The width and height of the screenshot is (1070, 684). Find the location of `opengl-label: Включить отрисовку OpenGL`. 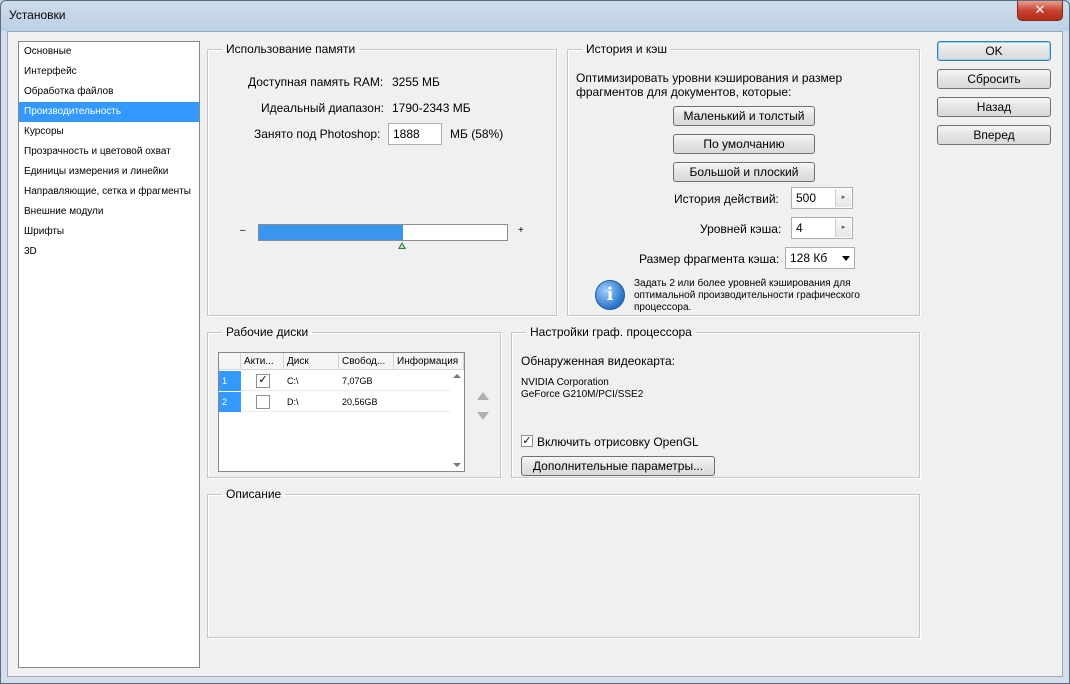

opengl-label: Включить отрисовку OpenGL is located at coordinates (618, 442).